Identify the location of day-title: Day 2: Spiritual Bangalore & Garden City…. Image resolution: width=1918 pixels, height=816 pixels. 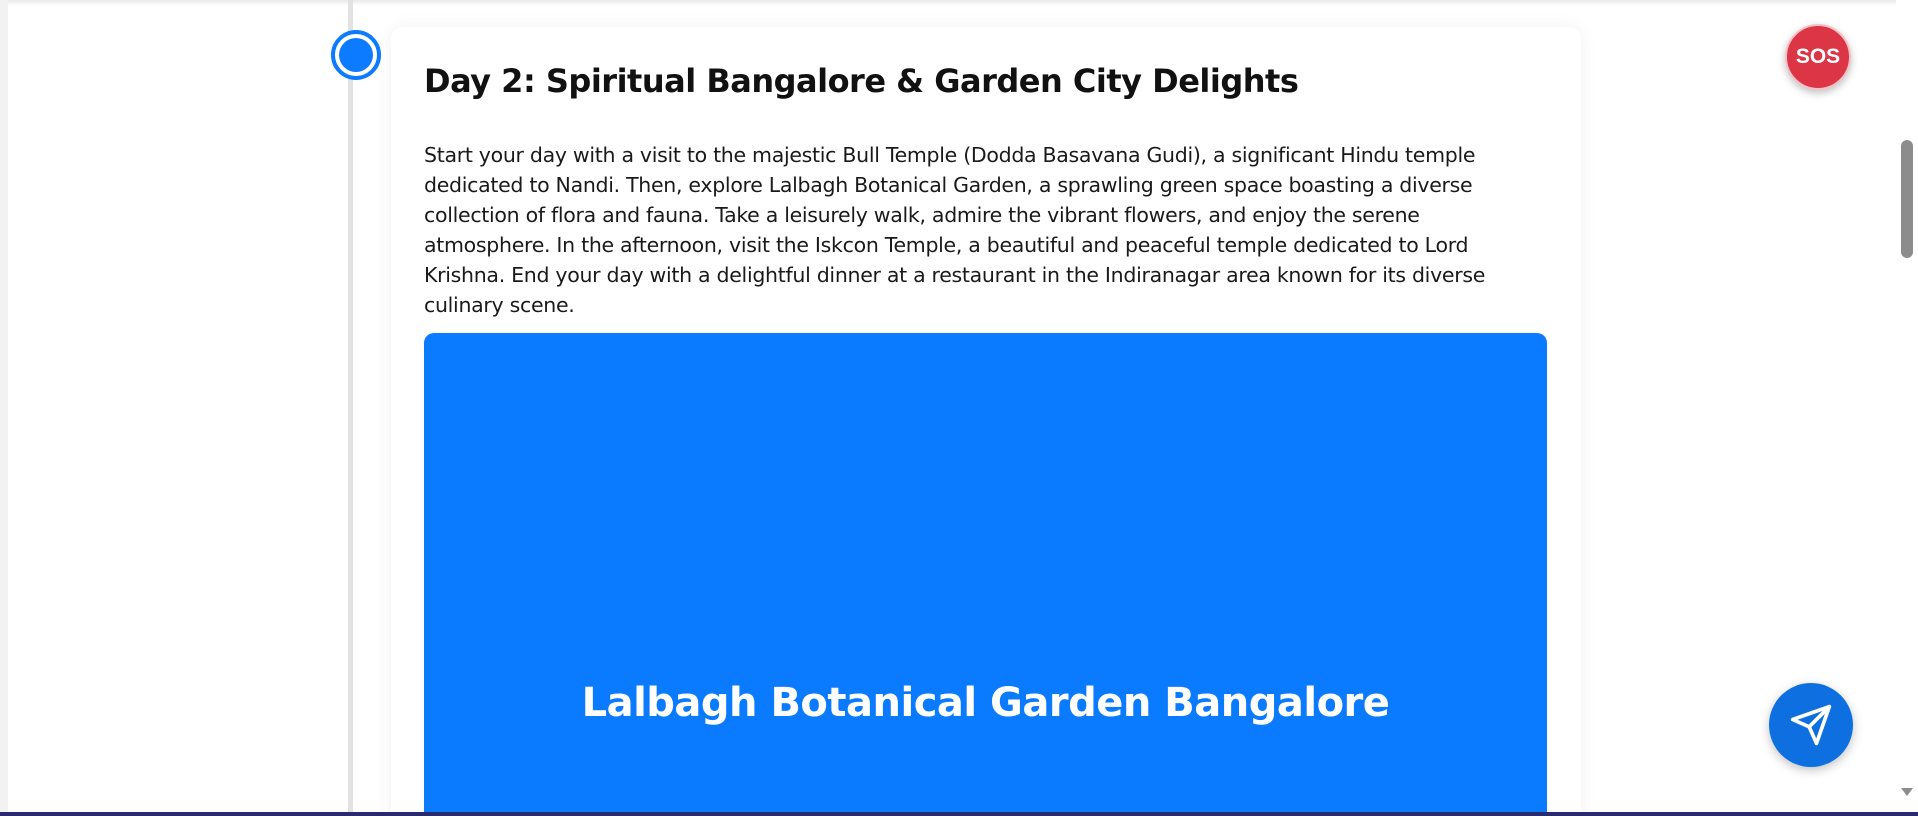
(861, 81).